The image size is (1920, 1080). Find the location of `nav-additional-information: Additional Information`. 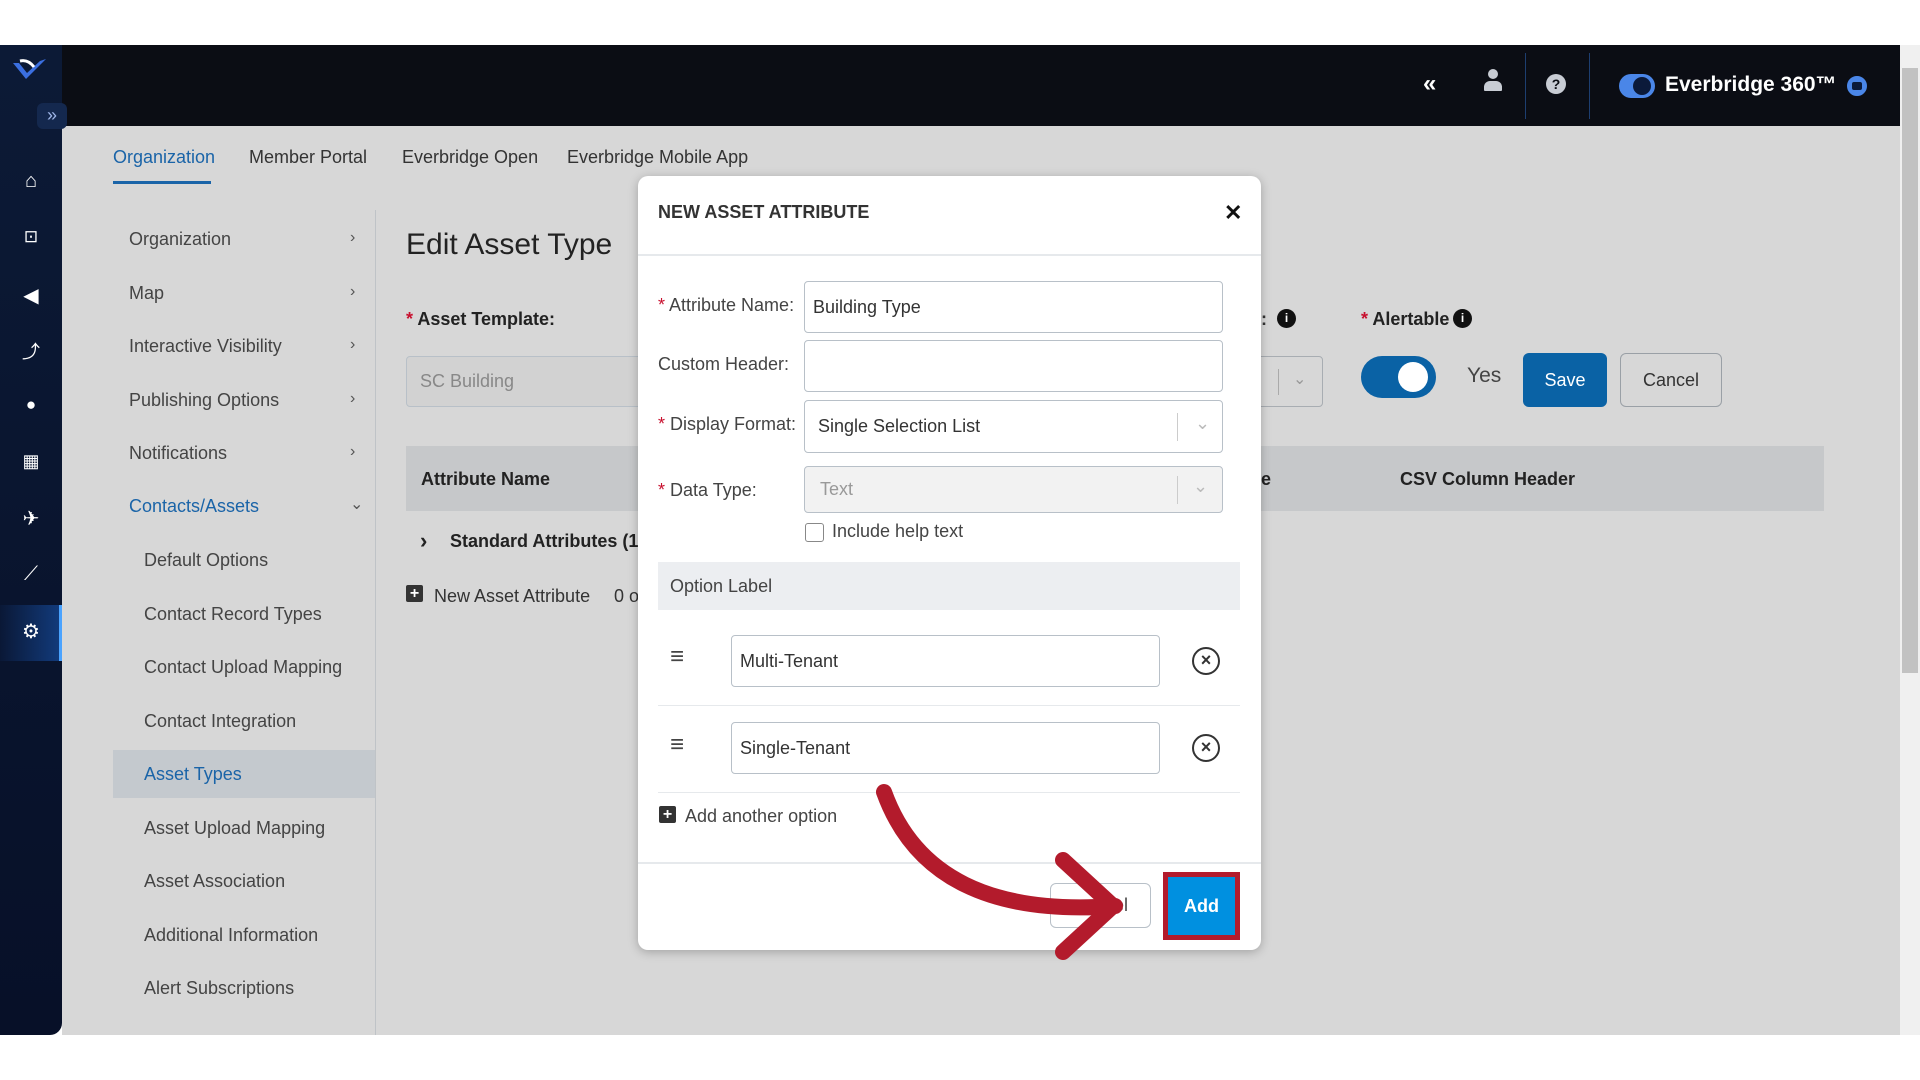

nav-additional-information: Additional Information is located at coordinates (231, 935).